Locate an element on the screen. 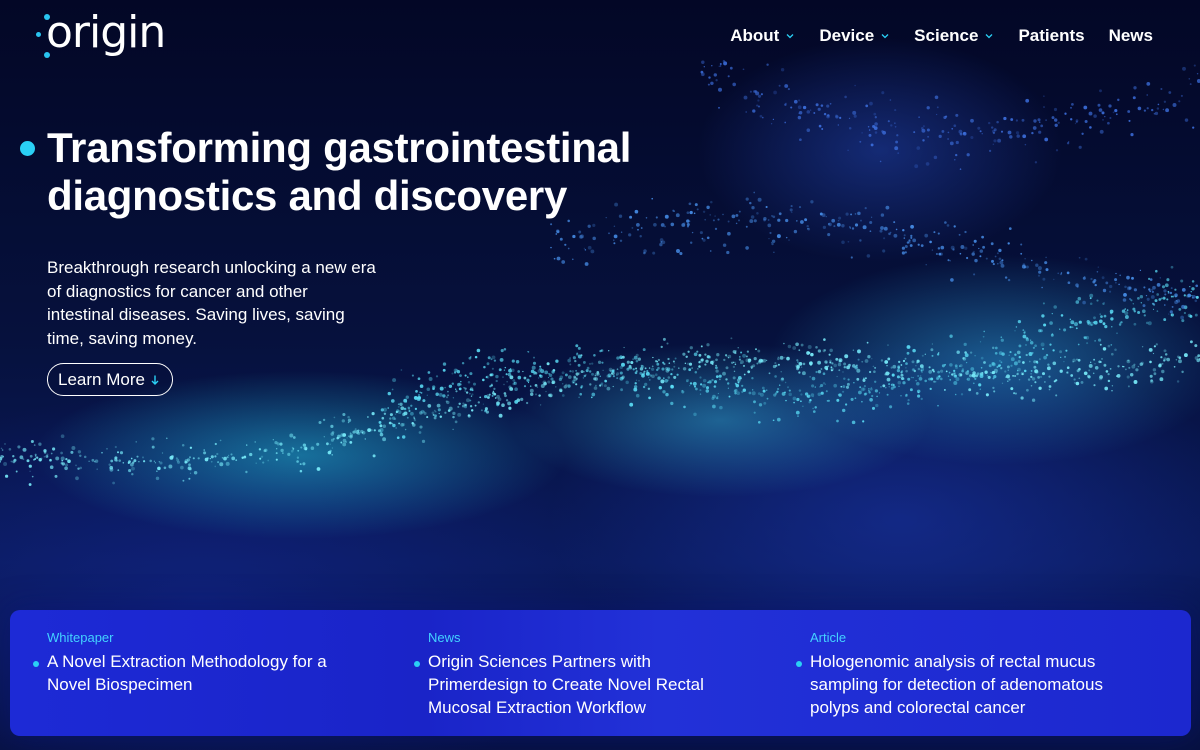 The width and height of the screenshot is (1200, 750). origin-logo: origin is located at coordinates (100, 34).